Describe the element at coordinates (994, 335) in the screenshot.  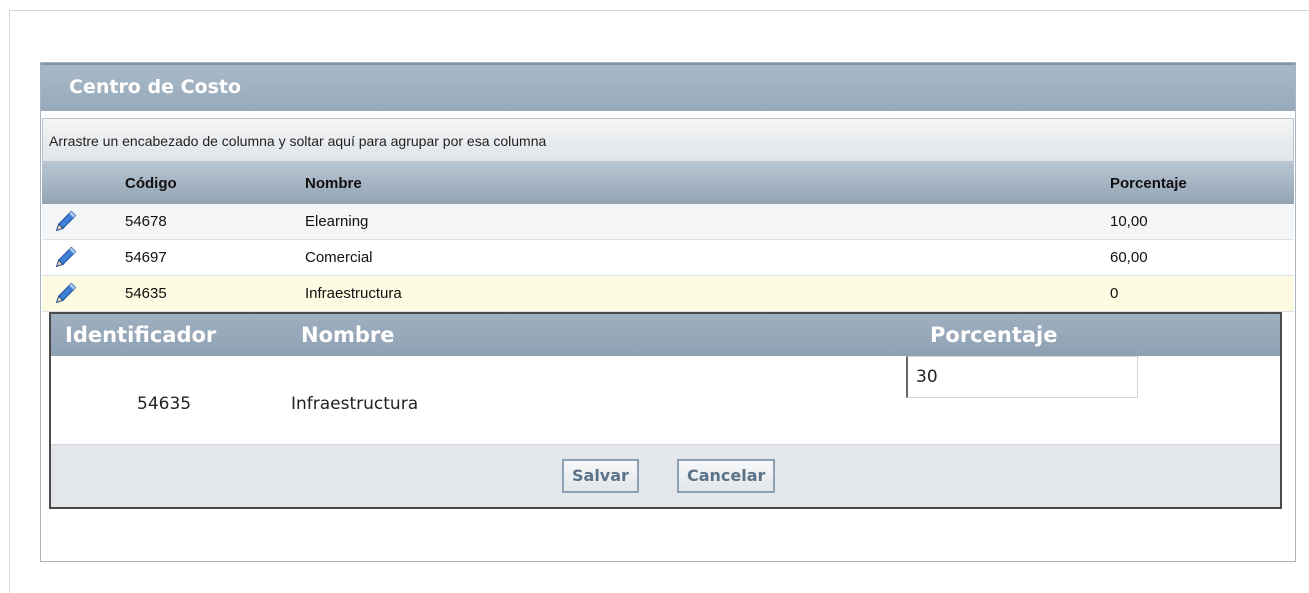
I see `edit-header-porcentaje: Porcentaje` at that location.